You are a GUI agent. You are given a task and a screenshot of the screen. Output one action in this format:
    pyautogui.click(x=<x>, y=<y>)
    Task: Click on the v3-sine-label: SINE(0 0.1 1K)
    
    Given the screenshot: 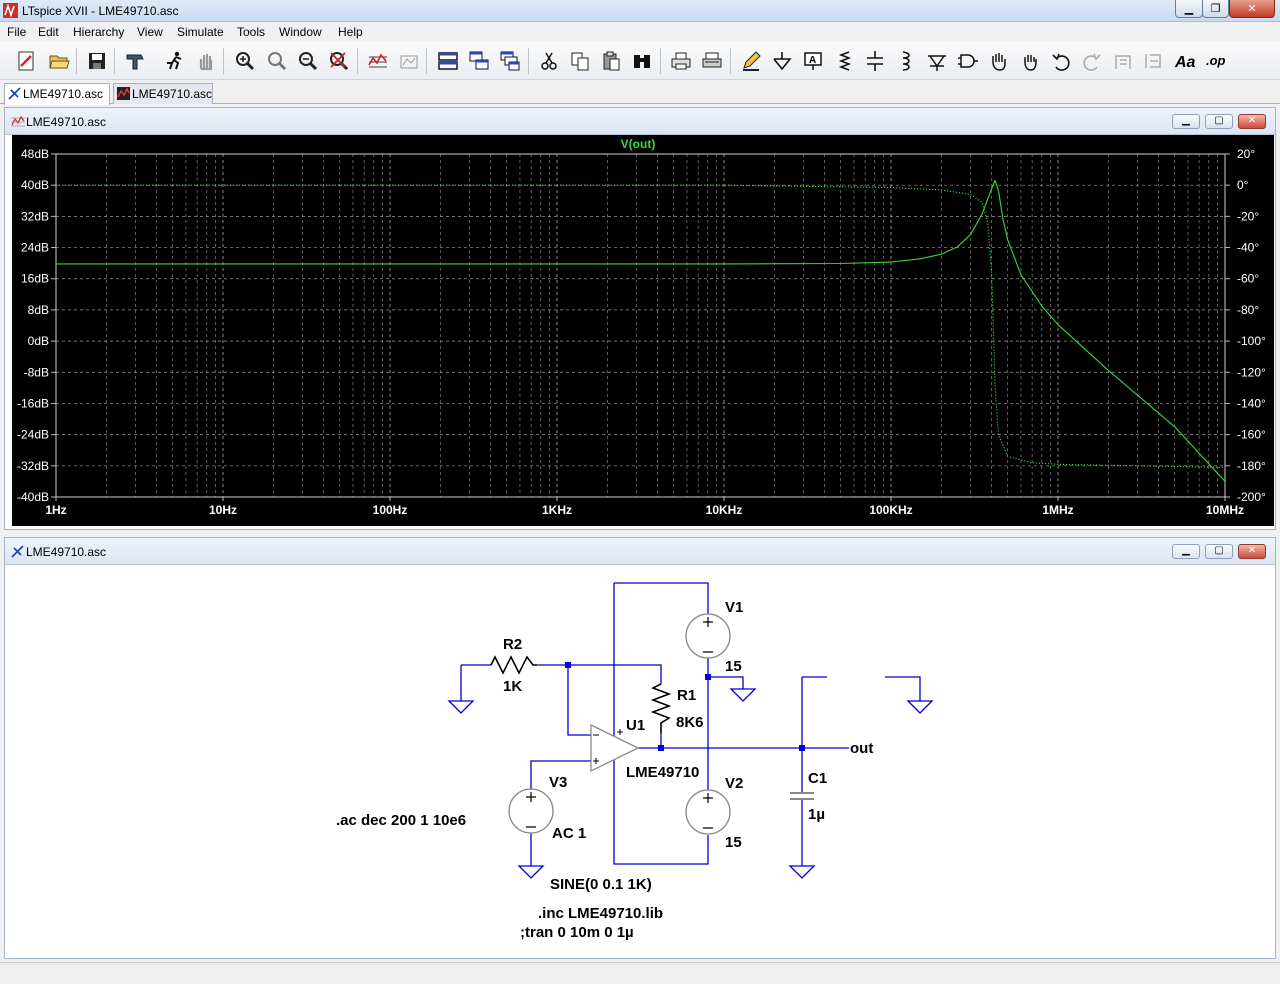 What is the action you would take?
    pyautogui.click(x=601, y=884)
    